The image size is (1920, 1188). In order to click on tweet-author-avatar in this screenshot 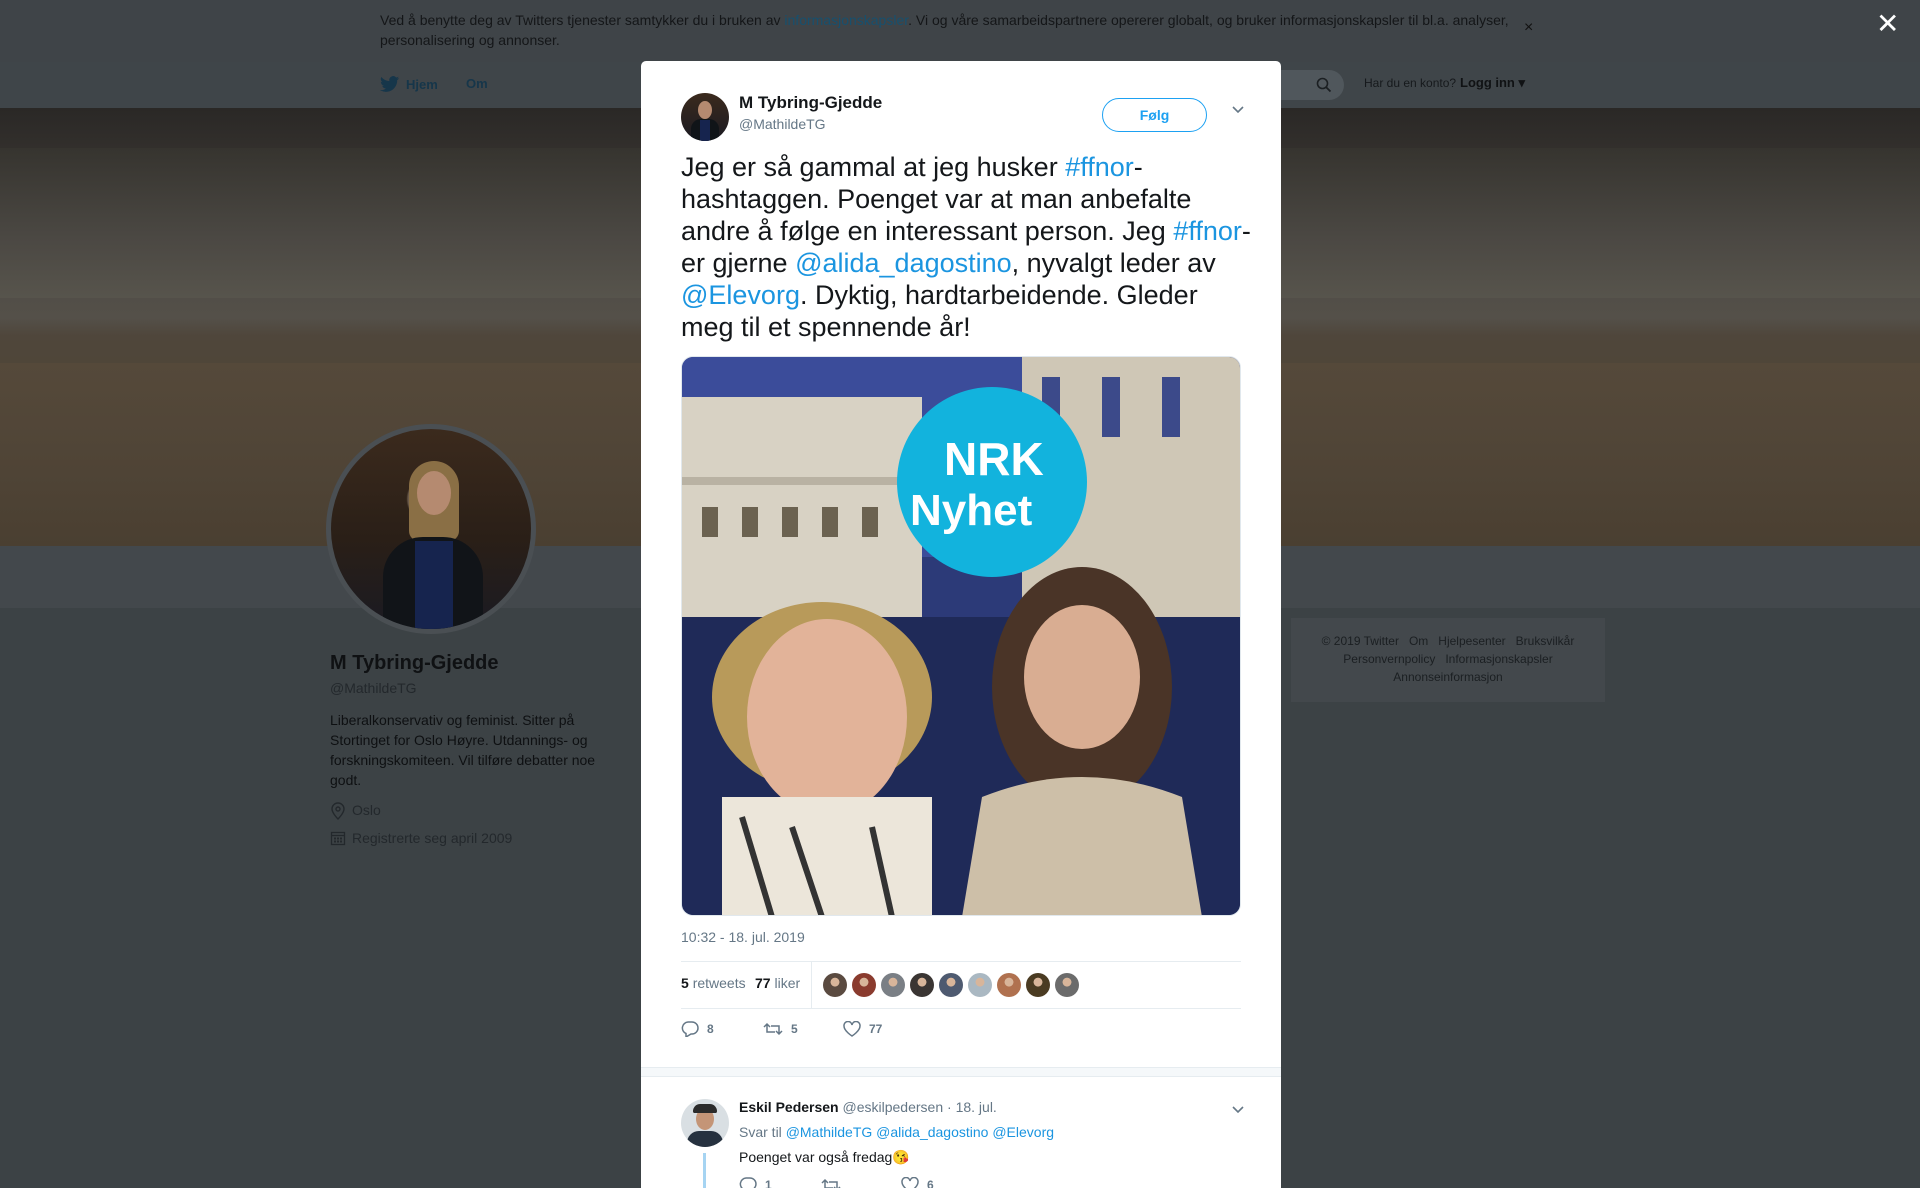, I will do `click(705, 117)`.